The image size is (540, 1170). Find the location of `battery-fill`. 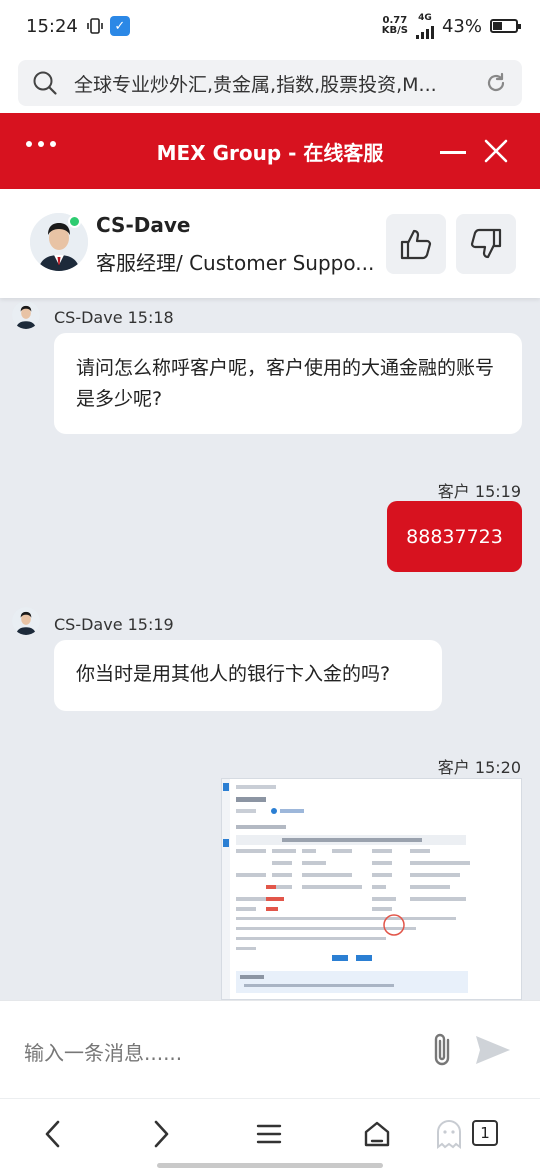

battery-fill is located at coordinates (498, 26).